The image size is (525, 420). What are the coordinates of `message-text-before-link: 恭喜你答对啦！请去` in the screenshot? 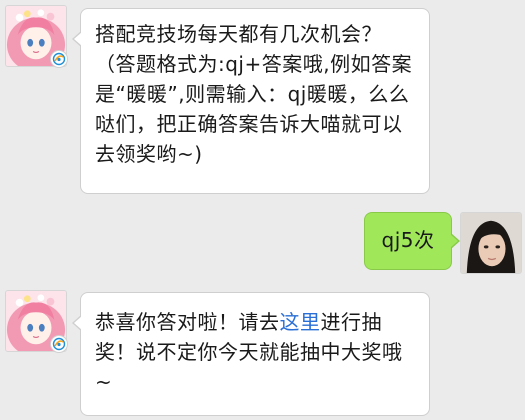 It's located at (187, 322).